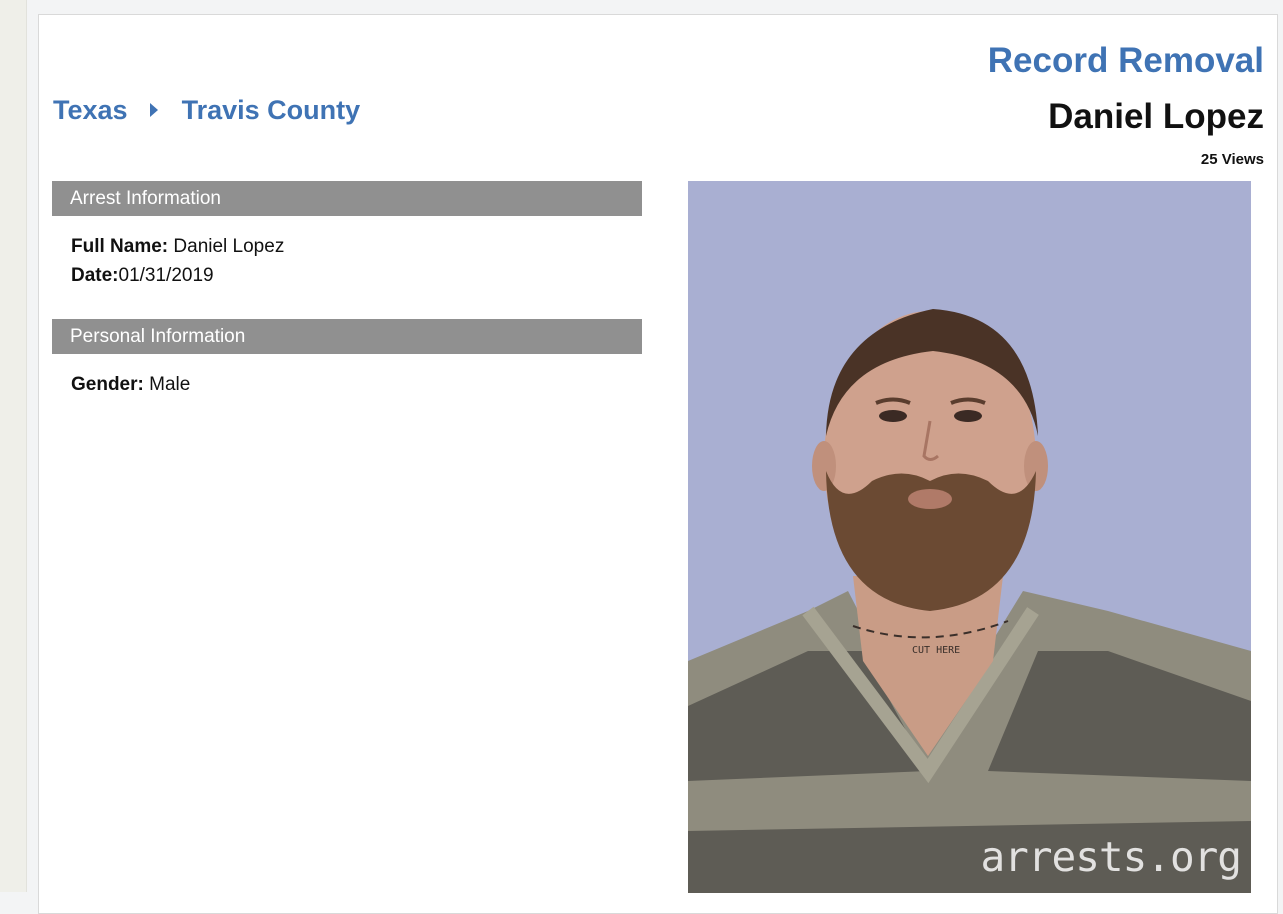 Image resolution: width=1283 pixels, height=914 pixels. I want to click on gender-row: Gender: Male, so click(130, 385).